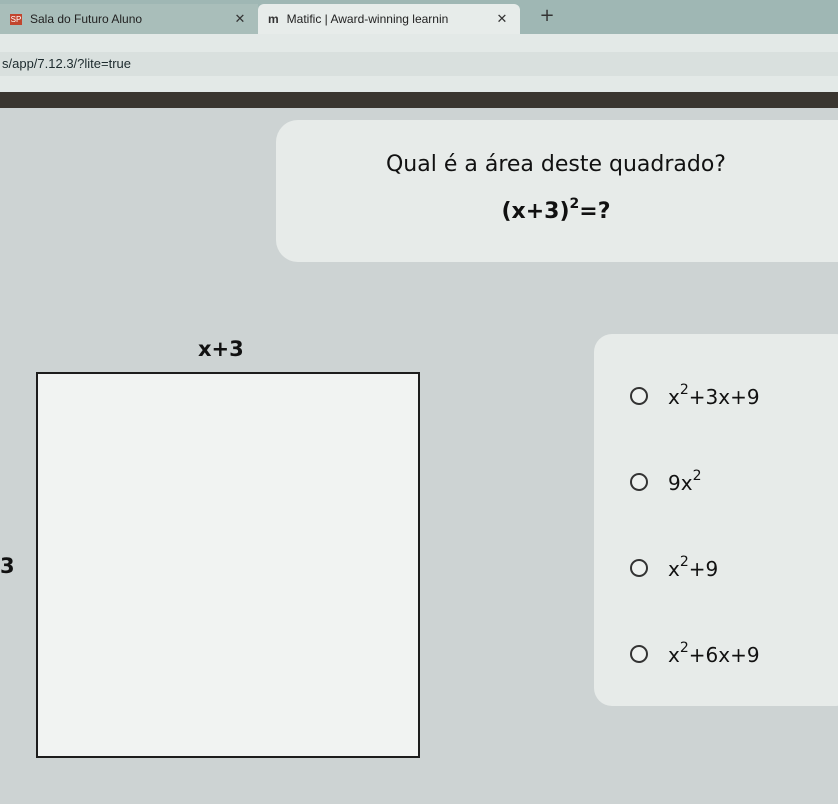  What do you see at coordinates (724, 397) in the screenshot?
I see `option-rest: +3x+9` at bounding box center [724, 397].